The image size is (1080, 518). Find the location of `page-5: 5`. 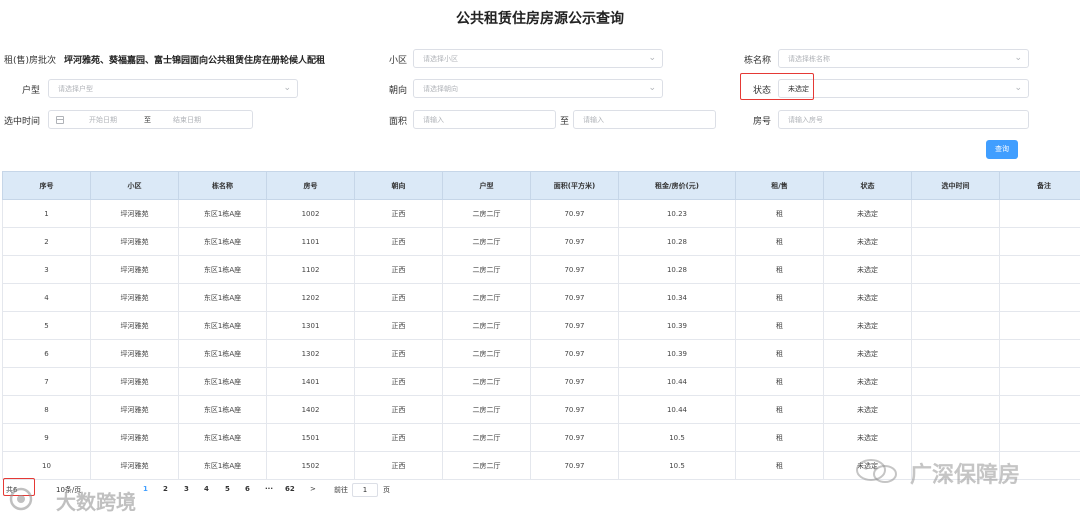

page-5: 5 is located at coordinates (227, 489).